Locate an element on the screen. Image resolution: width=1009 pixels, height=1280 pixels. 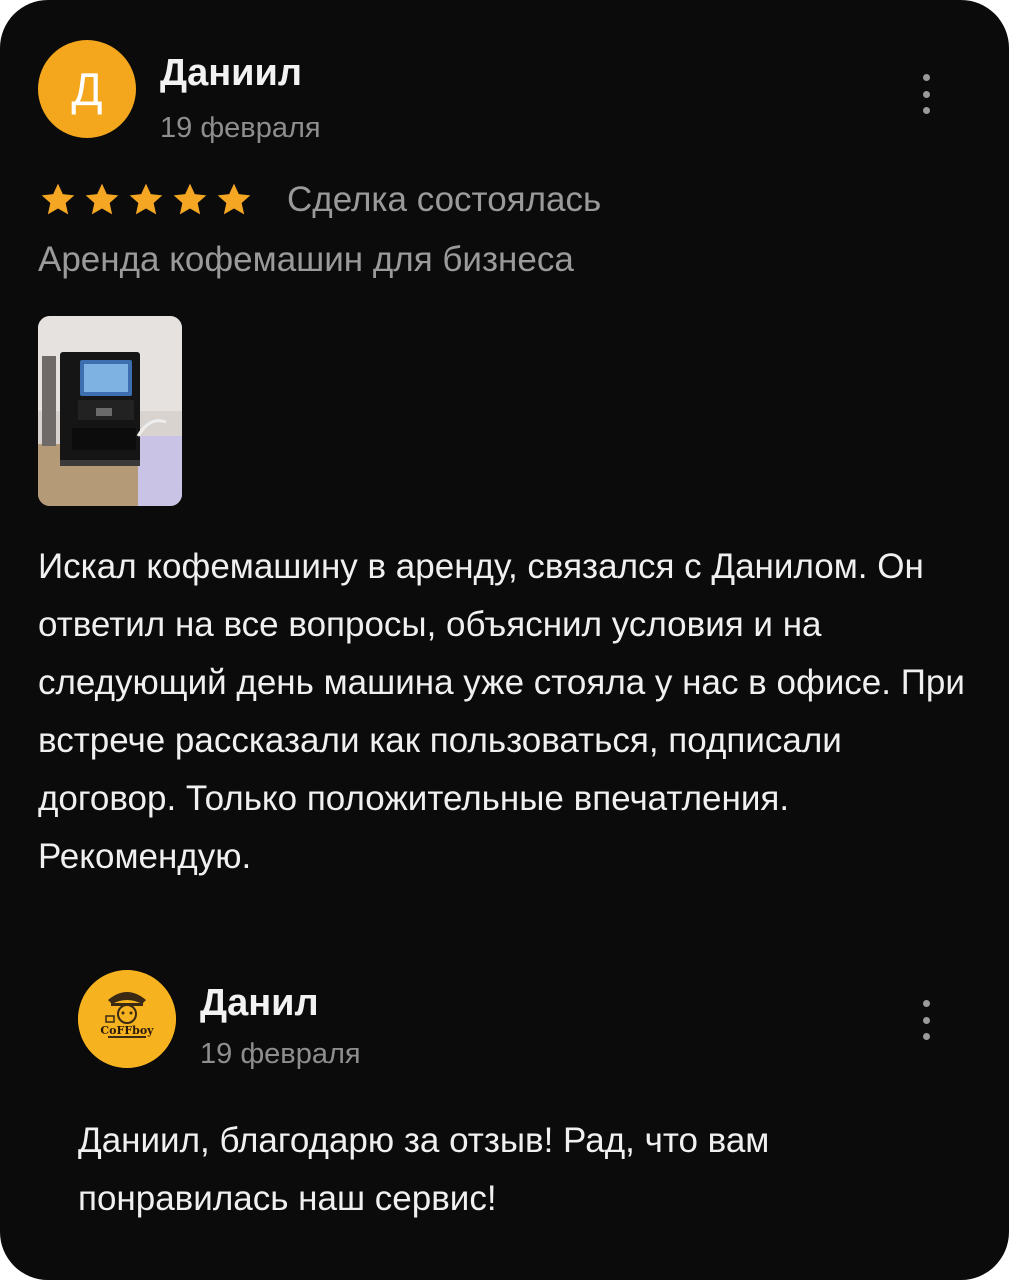
avatar-letter: Д is located at coordinates (87, 89).